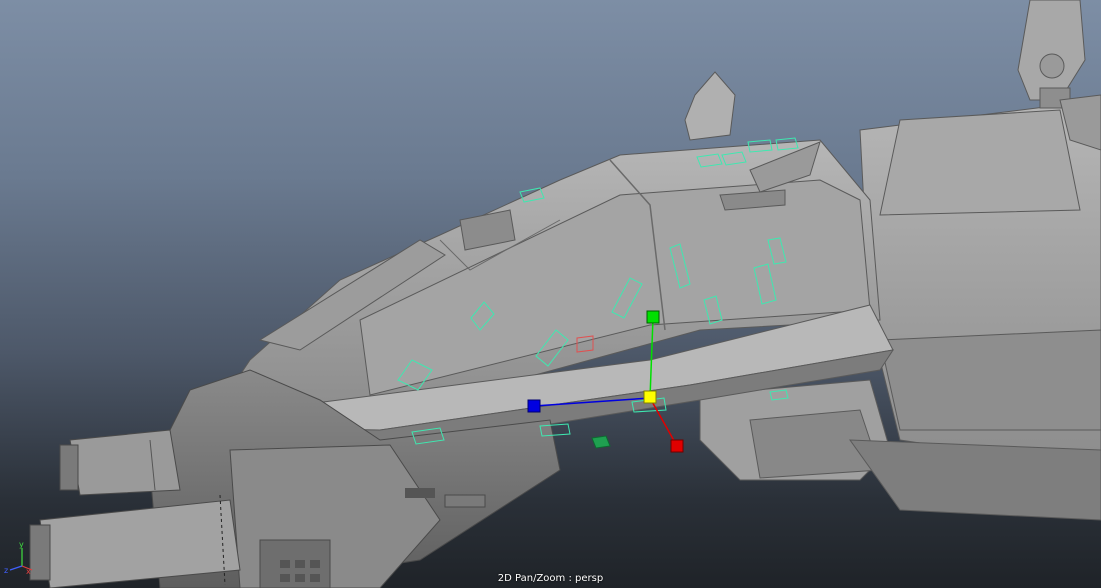 The image size is (1101, 588). Describe the element at coordinates (21, 544) in the screenshot. I see `axis-label-y: y` at that location.